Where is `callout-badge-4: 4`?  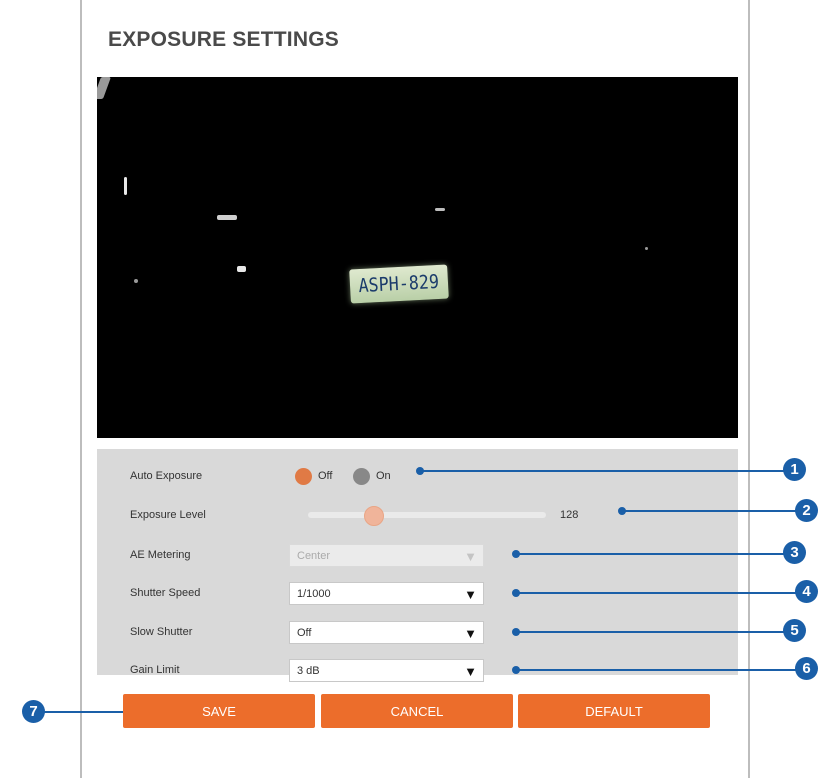 callout-badge-4: 4 is located at coordinates (806, 591).